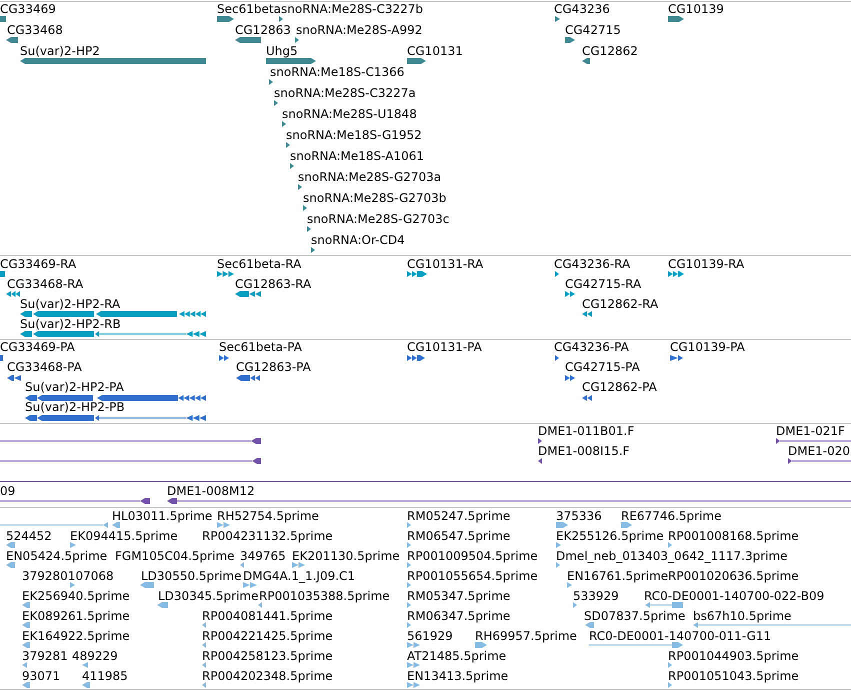 The width and height of the screenshot is (851, 691). What do you see at coordinates (75, 407) in the screenshot?
I see `protein-label: Su(var)2-HP2-PB` at bounding box center [75, 407].